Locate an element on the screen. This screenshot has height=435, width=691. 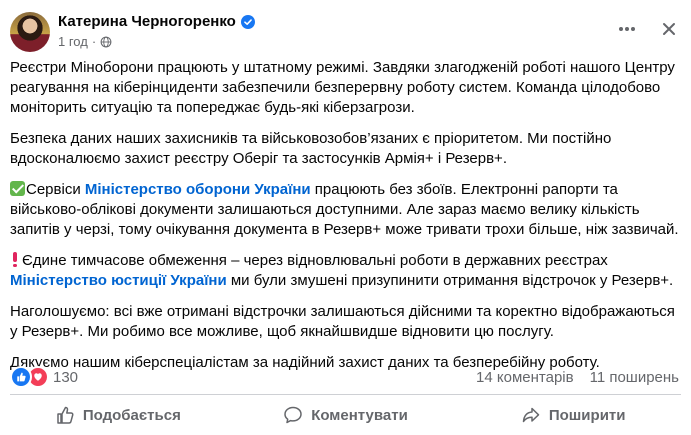
actions-divider is located at coordinates (345, 394).